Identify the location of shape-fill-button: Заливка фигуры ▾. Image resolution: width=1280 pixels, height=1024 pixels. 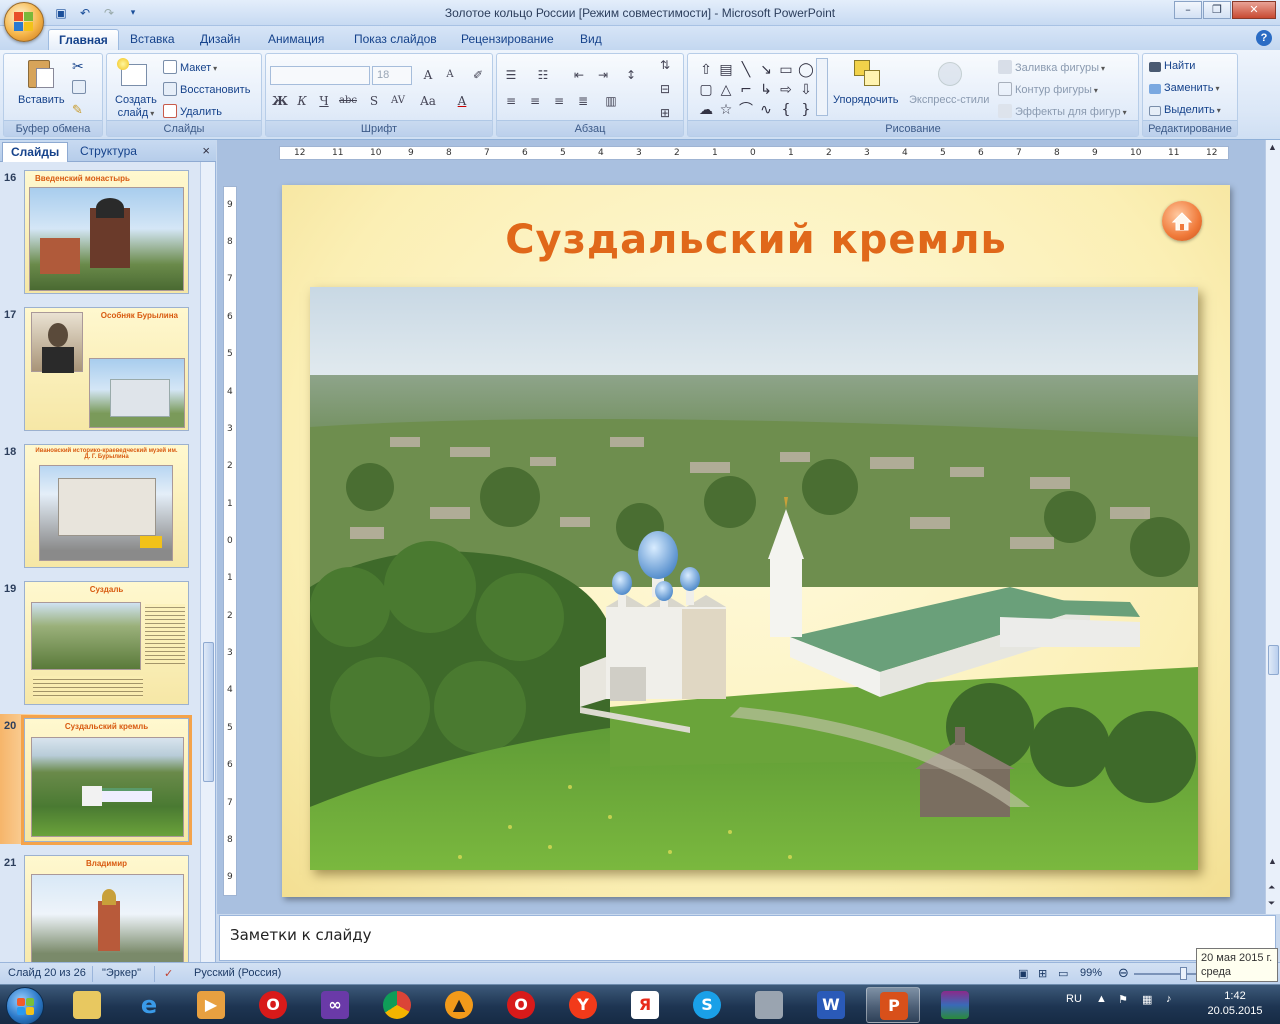
(1051, 67).